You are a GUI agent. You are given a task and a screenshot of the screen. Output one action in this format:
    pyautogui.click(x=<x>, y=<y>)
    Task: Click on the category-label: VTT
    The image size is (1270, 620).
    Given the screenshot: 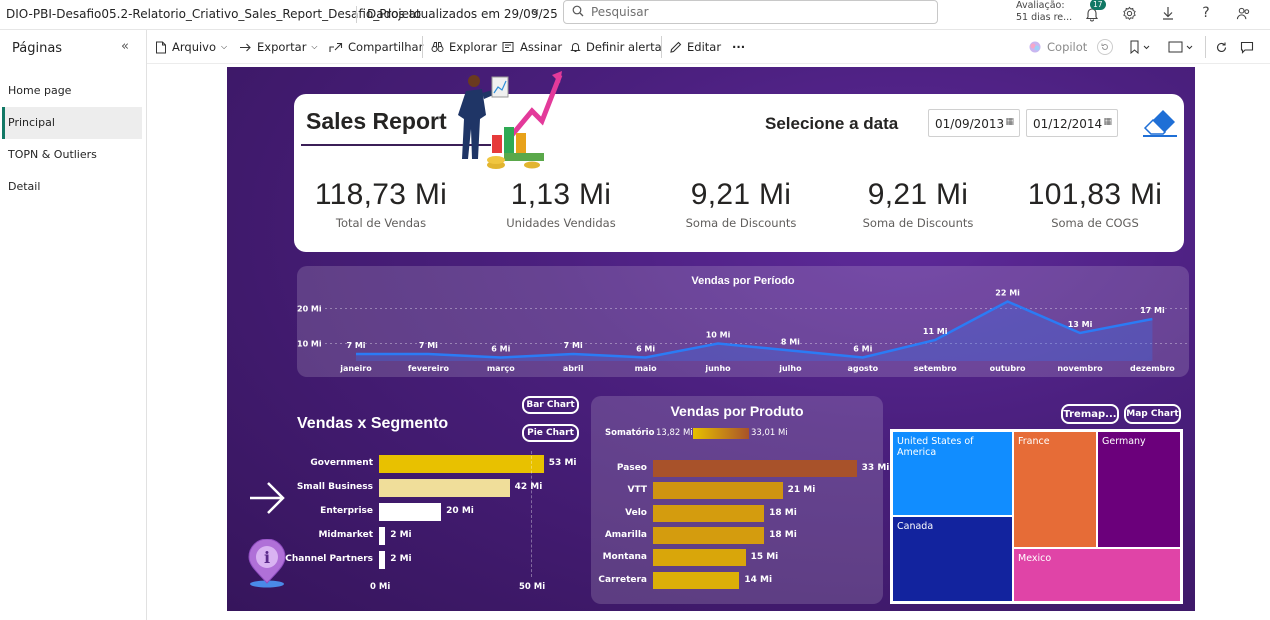 What is the action you would take?
    pyautogui.click(x=637, y=490)
    